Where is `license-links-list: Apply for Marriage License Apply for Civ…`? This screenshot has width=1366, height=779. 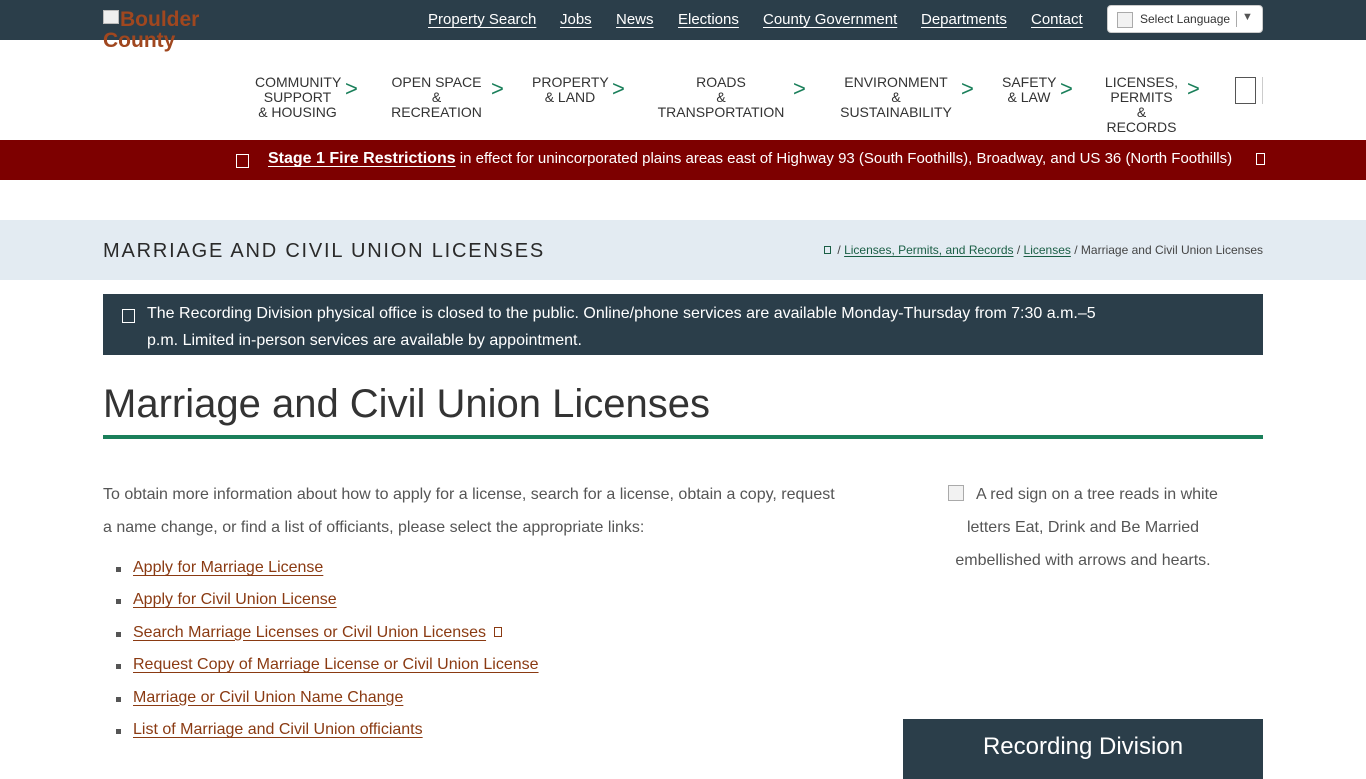
license-links-list: Apply for Marriage License Apply for Civ… is located at coordinates (453, 653).